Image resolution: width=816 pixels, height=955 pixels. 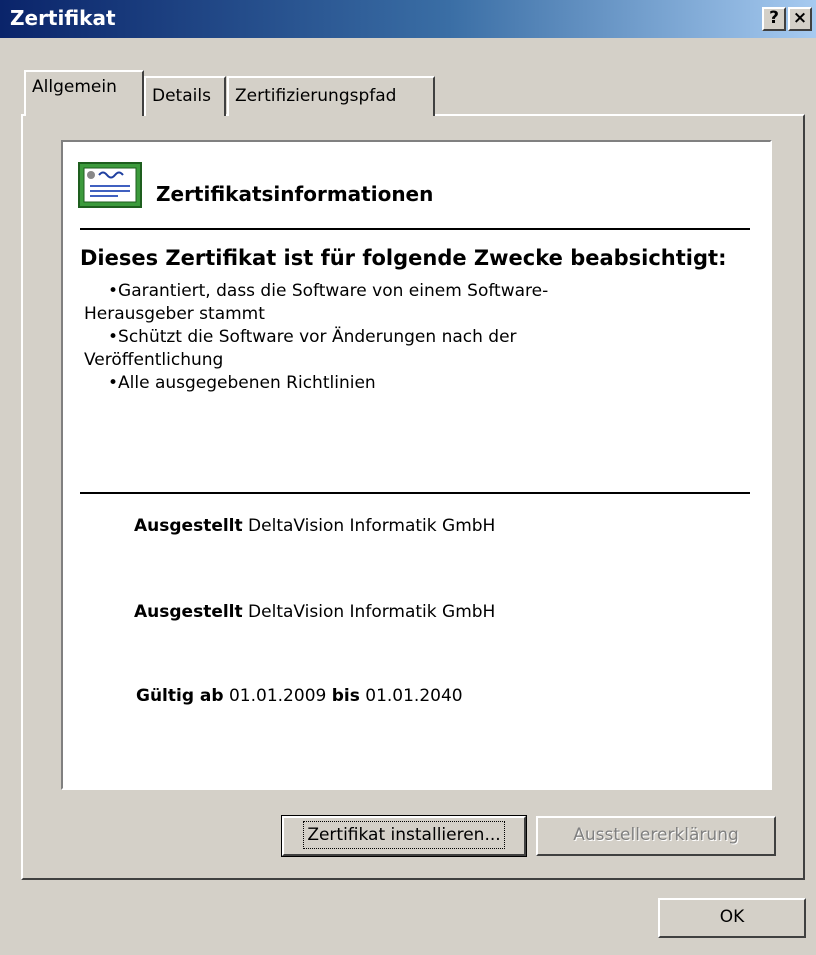 I want to click on issued-to-value: DeltaVision Informatik GmbH, so click(x=372, y=526).